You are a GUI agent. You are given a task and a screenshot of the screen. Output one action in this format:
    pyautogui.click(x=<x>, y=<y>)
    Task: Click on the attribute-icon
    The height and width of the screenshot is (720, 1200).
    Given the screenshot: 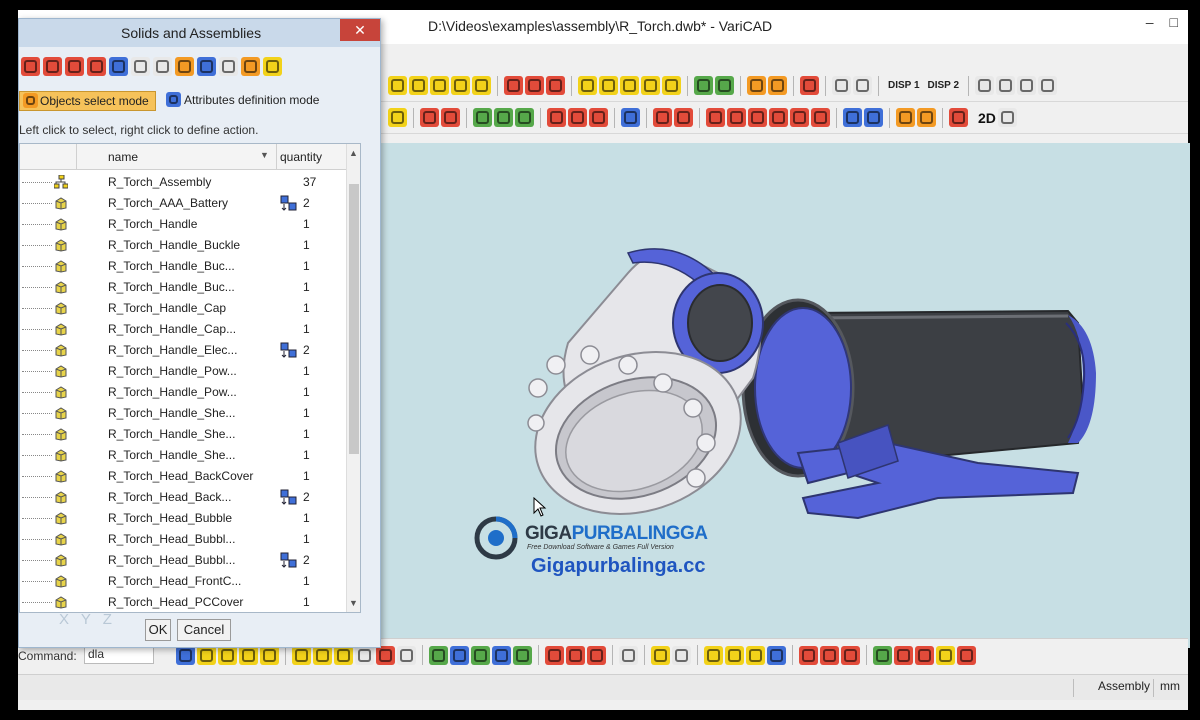 What is the action you would take?
    pyautogui.click(x=438, y=655)
    